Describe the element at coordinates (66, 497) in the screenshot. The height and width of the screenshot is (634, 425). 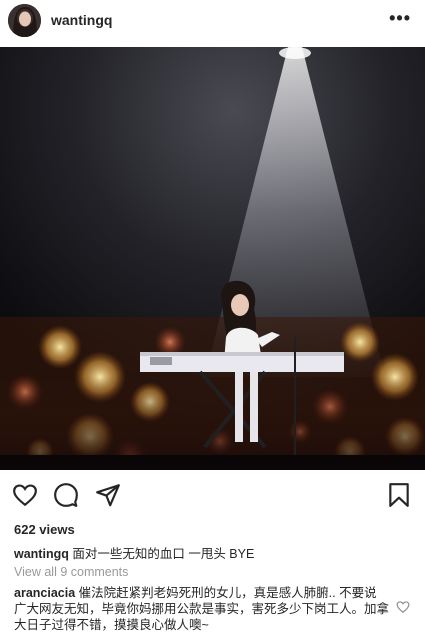
I see `comment-bubble-icon` at that location.